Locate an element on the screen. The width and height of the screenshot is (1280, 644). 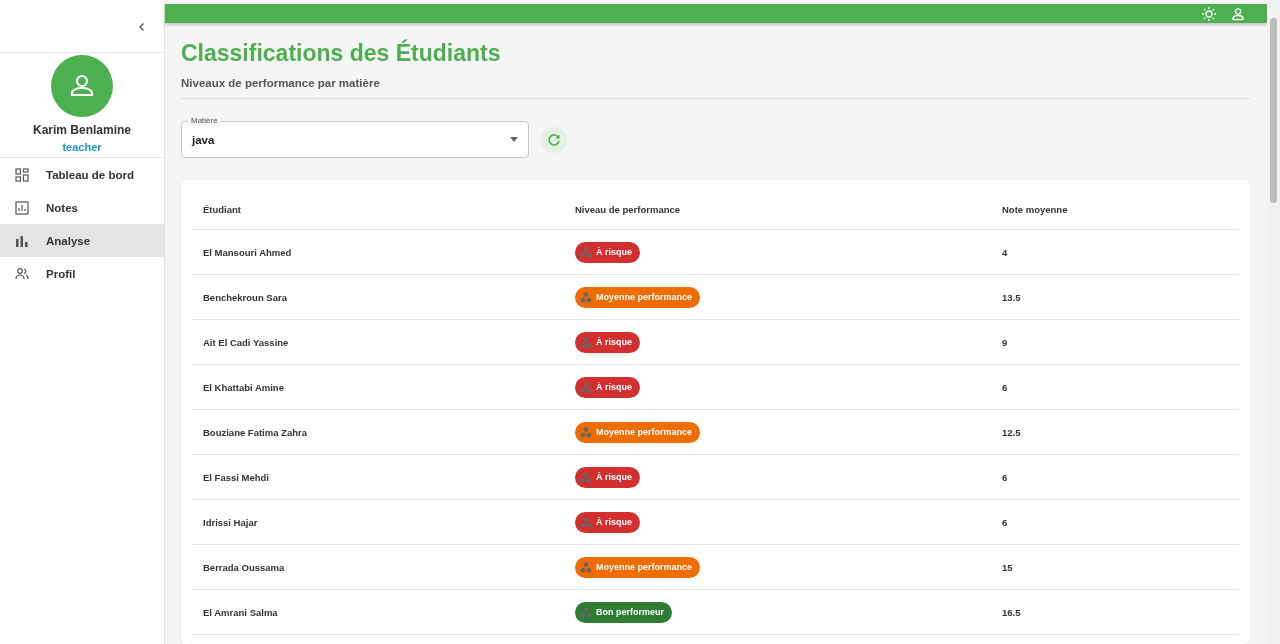
nav-item: Notes is located at coordinates (82, 207).